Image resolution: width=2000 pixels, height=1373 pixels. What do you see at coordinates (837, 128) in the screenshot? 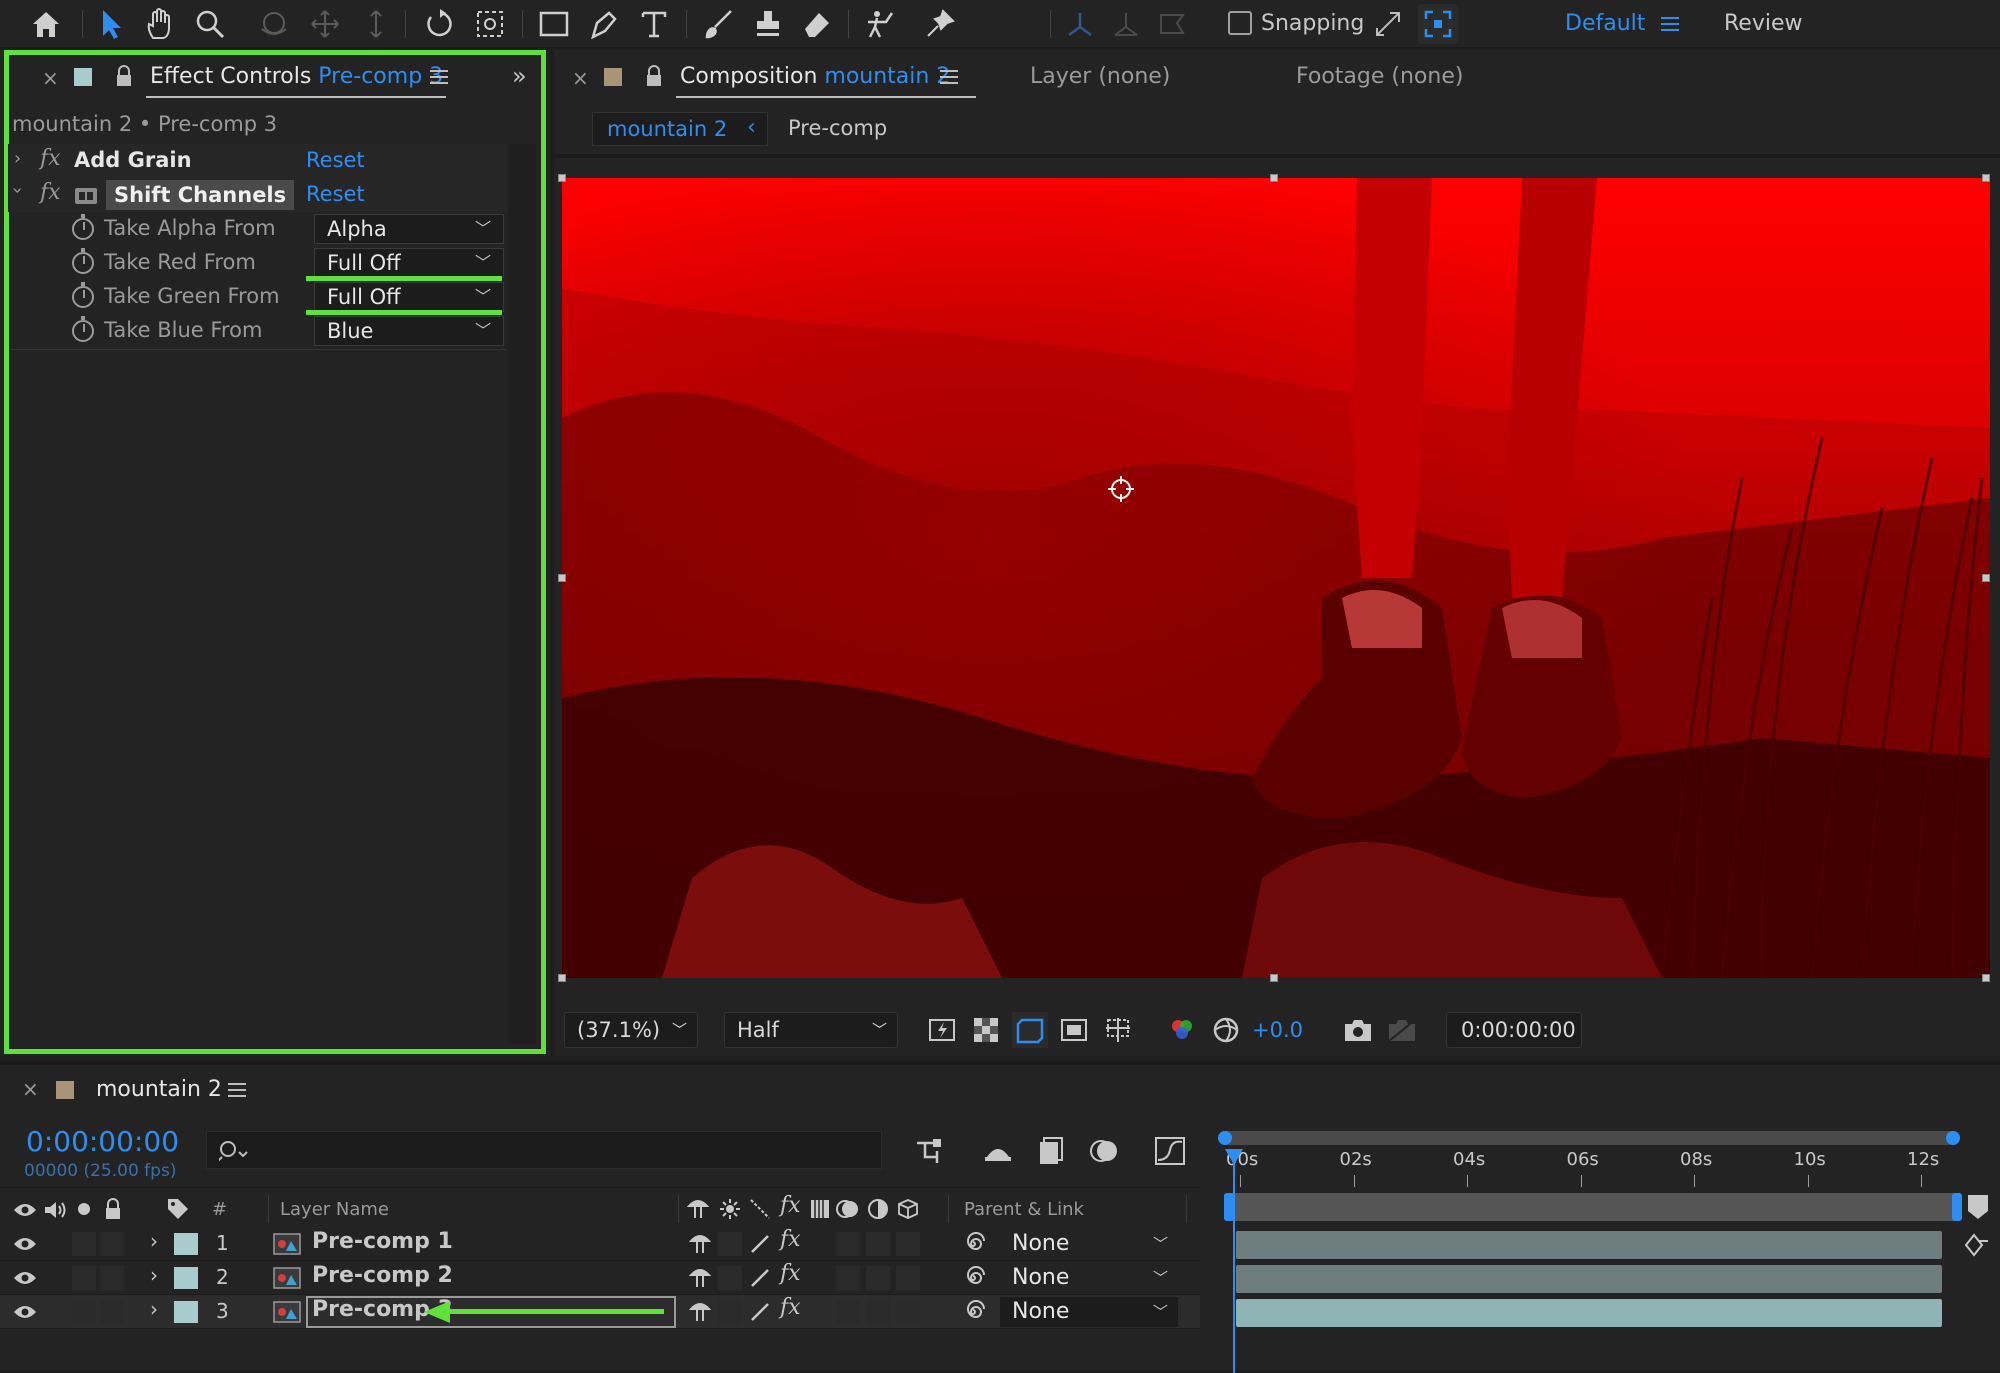
I see `breadcrumb-precomp: Pre-comp` at bounding box center [837, 128].